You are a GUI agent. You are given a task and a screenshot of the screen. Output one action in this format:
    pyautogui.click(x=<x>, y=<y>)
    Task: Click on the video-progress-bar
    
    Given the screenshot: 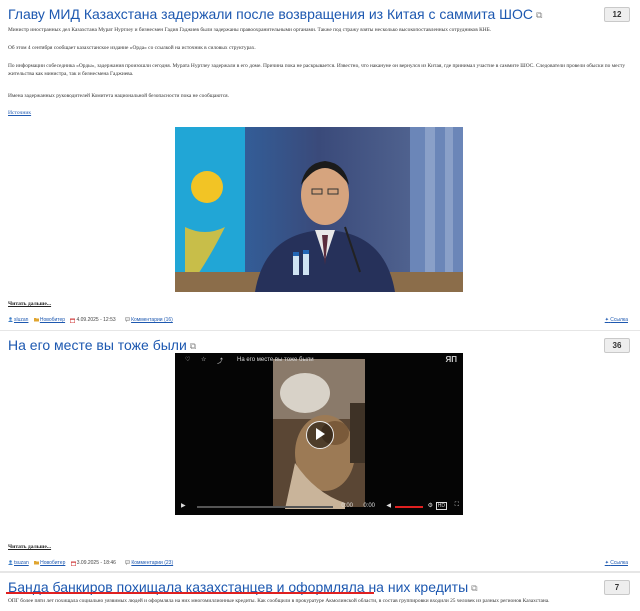 What is the action you would take?
    pyautogui.click(x=265, y=507)
    